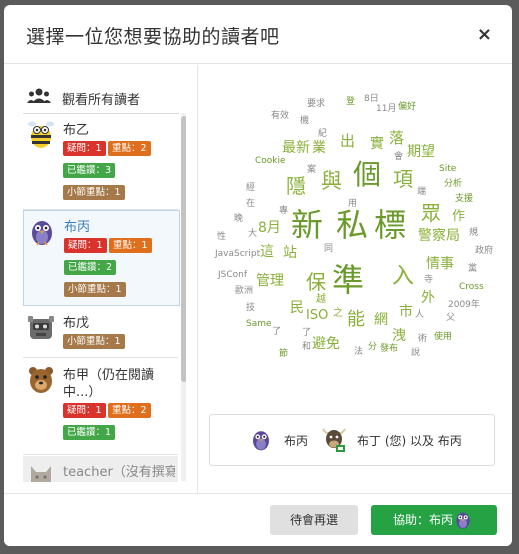 Image resolution: width=519 pixels, height=554 pixels. I want to click on cloud-word: 之, so click(338, 313).